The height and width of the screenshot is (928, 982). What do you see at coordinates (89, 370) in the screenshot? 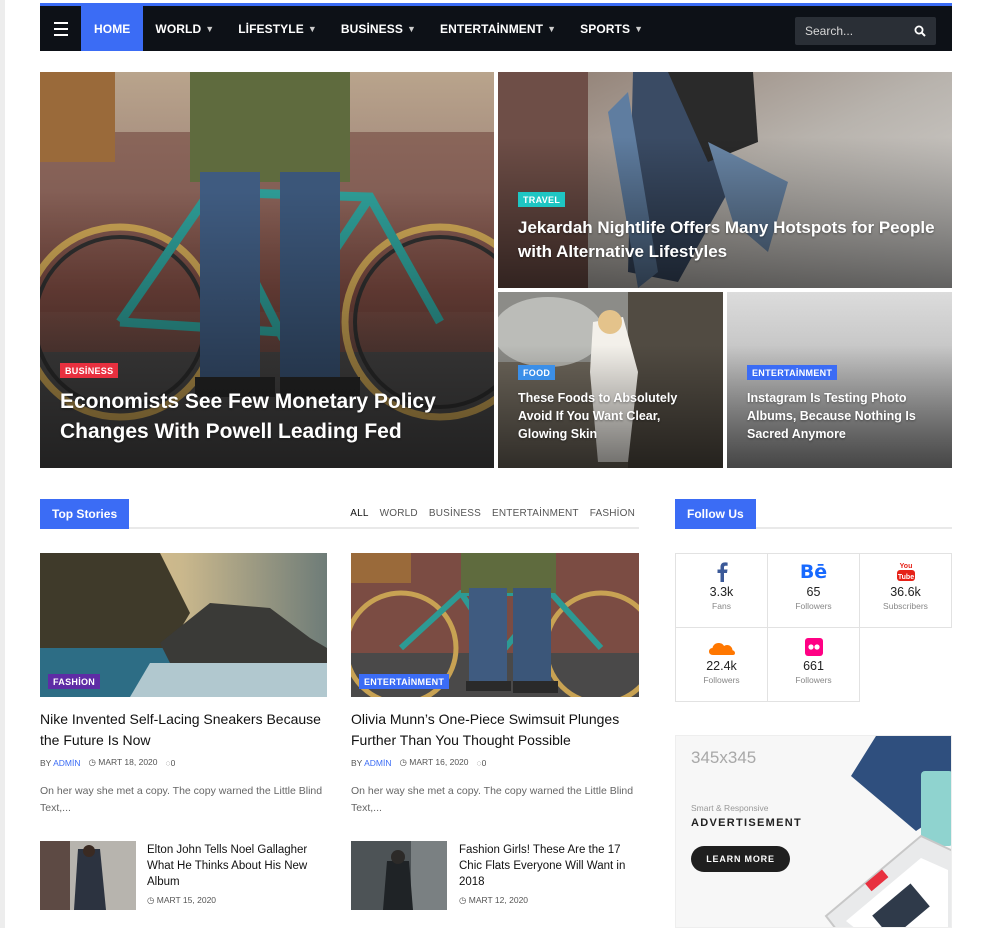
I see `category-badge-business: BUSİNESS` at bounding box center [89, 370].